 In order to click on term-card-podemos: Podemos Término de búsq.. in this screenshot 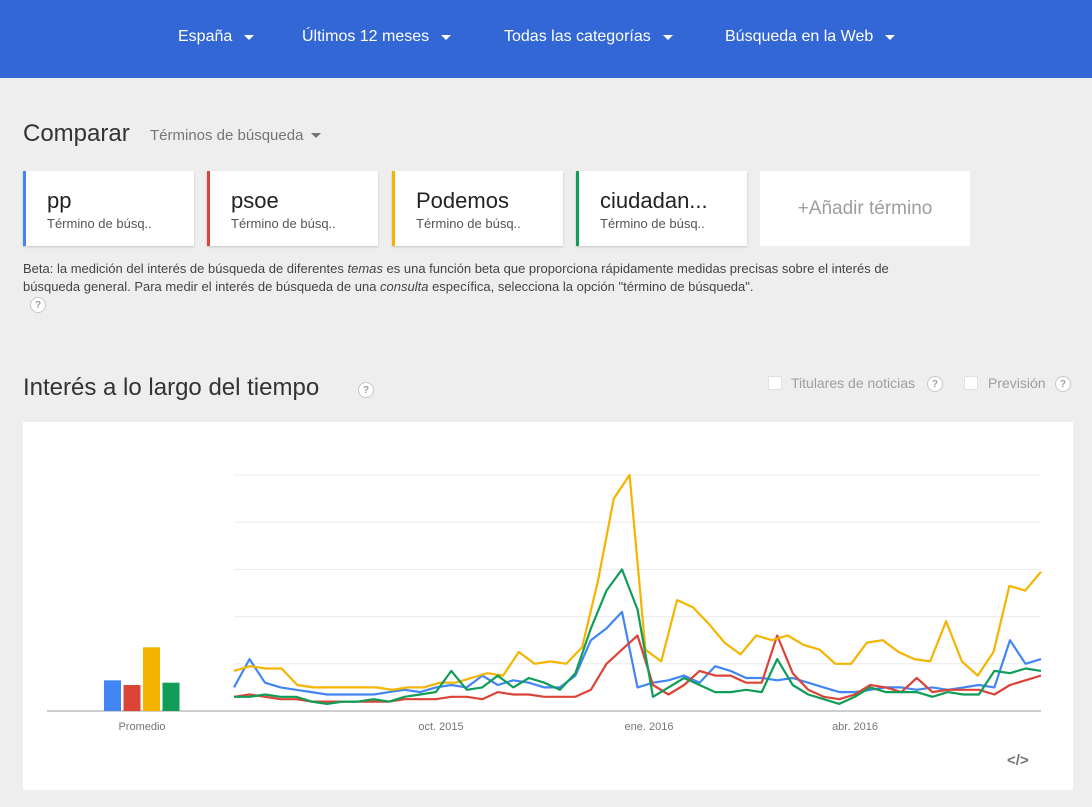, I will do `click(477, 208)`.